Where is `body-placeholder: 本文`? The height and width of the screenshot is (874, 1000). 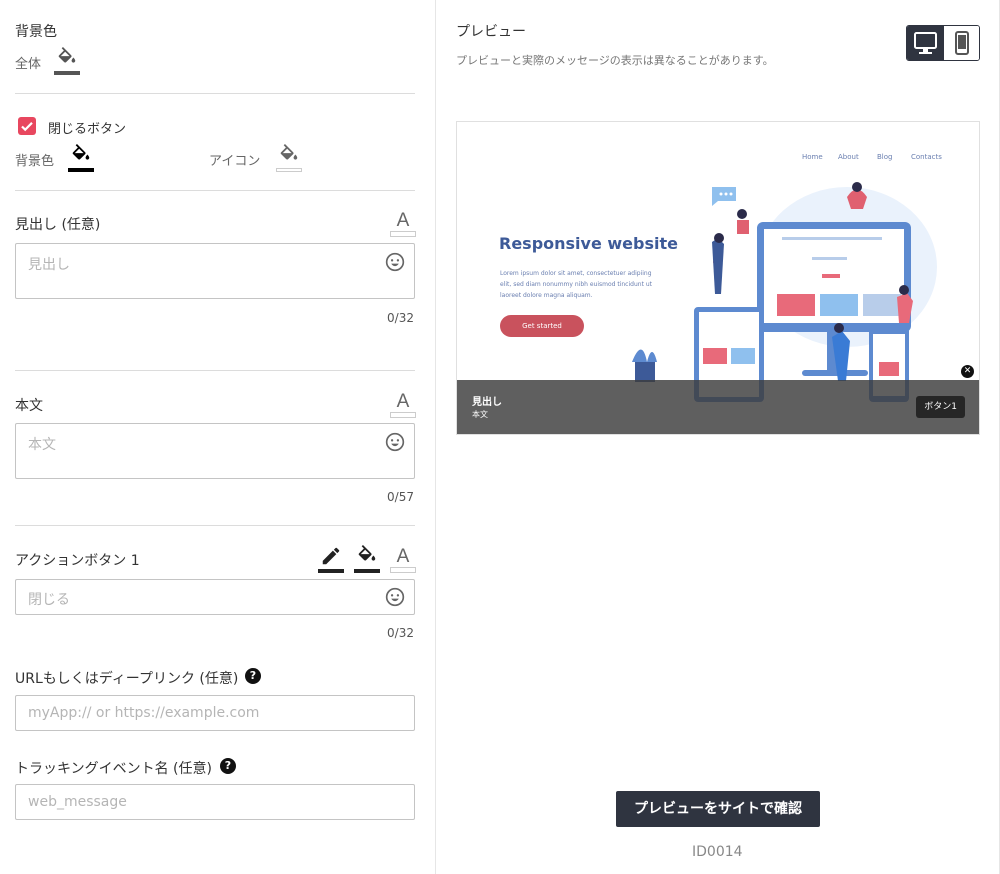 body-placeholder: 本文 is located at coordinates (42, 445).